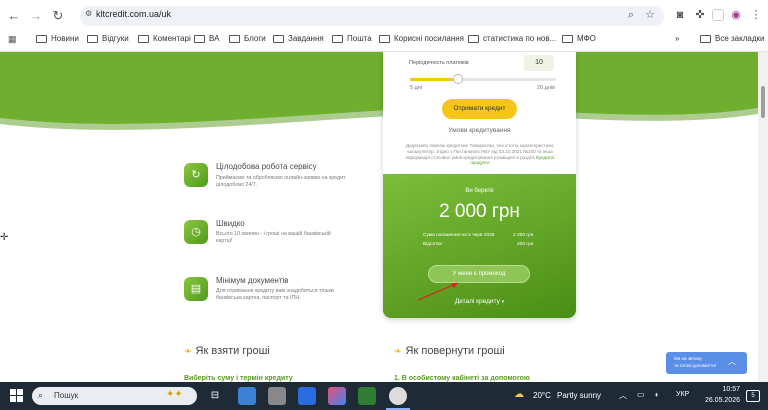  Describe the element at coordinates (416, 88) in the screenshot. I see `slider-min-label: 5 дні` at that location.